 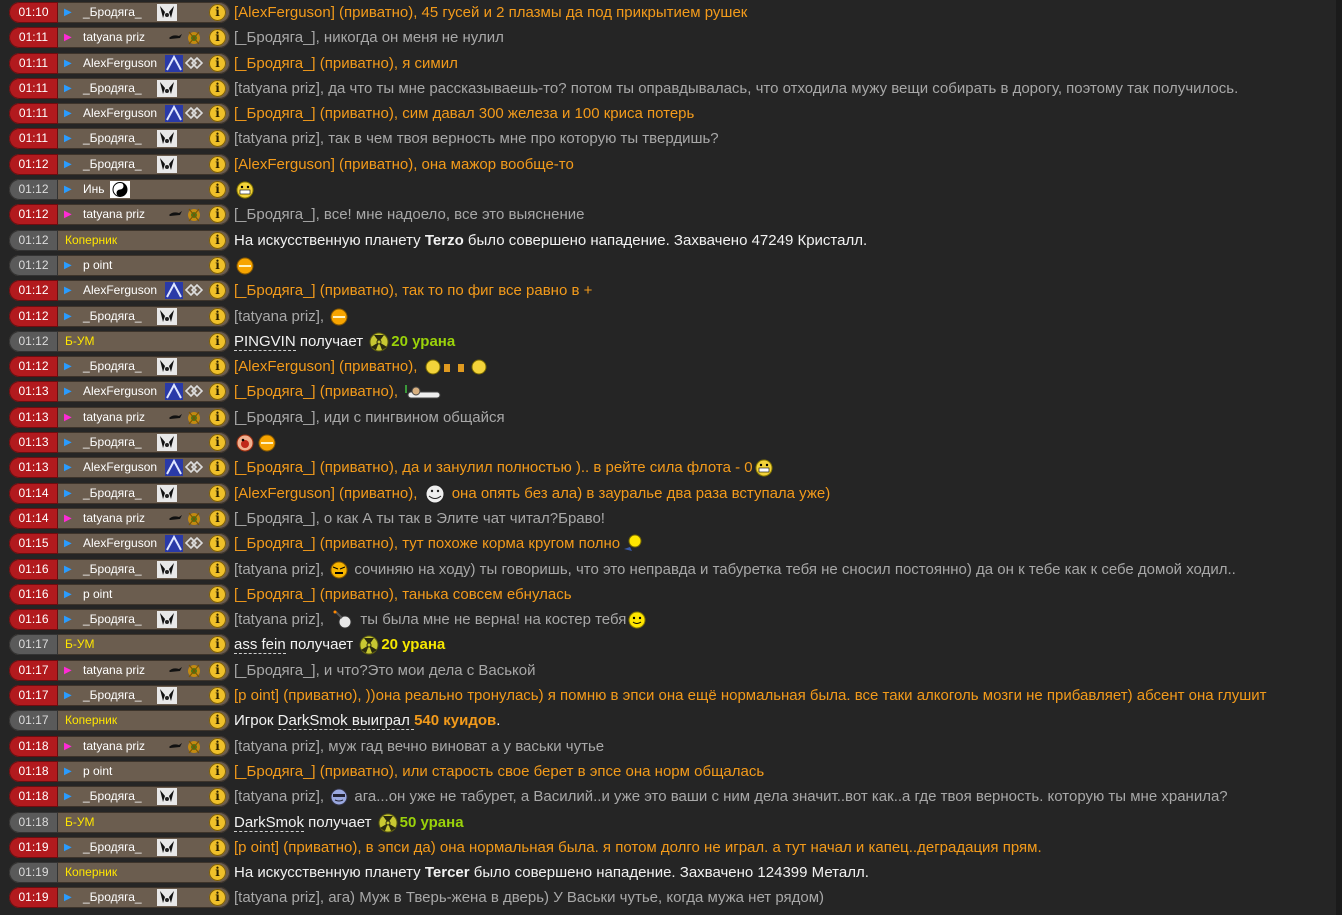 I want to click on sender-badge: 01:18 ▶ p oint i, so click(x=119, y=771).